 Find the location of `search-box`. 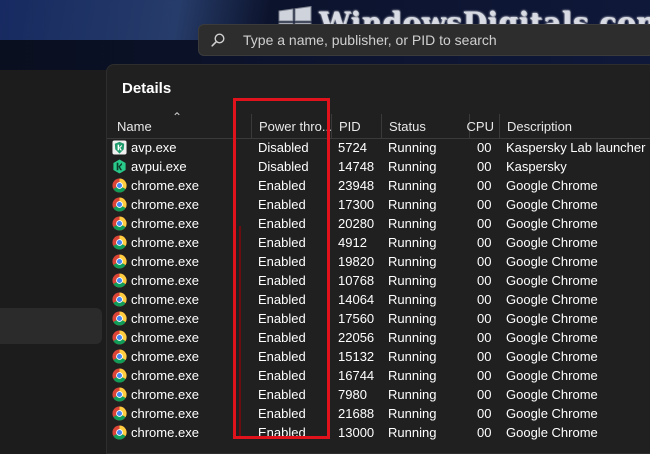

search-box is located at coordinates (424, 40).